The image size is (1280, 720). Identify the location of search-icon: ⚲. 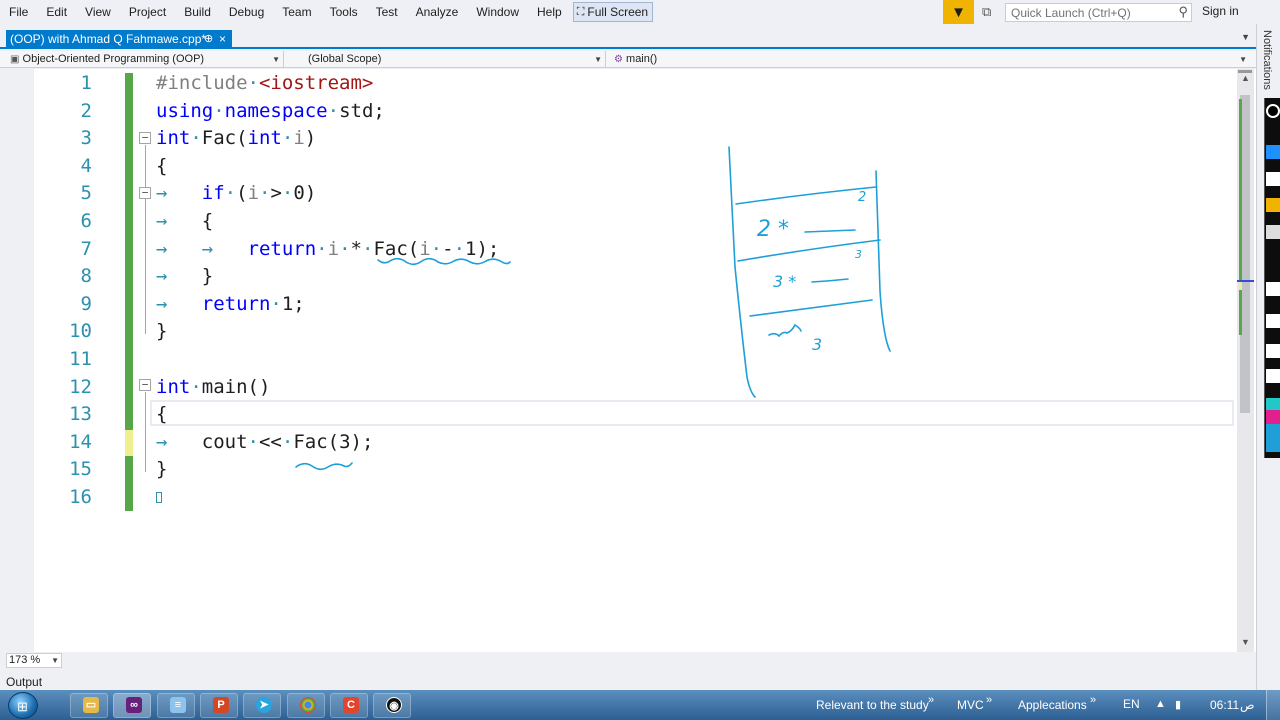
(1183, 12).